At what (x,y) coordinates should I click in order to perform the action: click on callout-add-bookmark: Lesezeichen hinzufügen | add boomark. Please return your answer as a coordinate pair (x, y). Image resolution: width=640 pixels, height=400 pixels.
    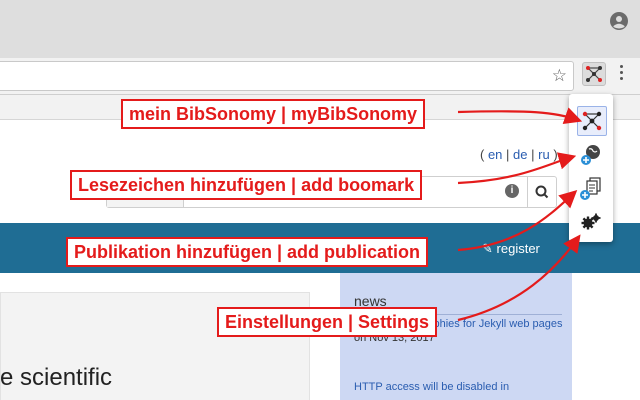
    Looking at the image, I should click on (246, 185).